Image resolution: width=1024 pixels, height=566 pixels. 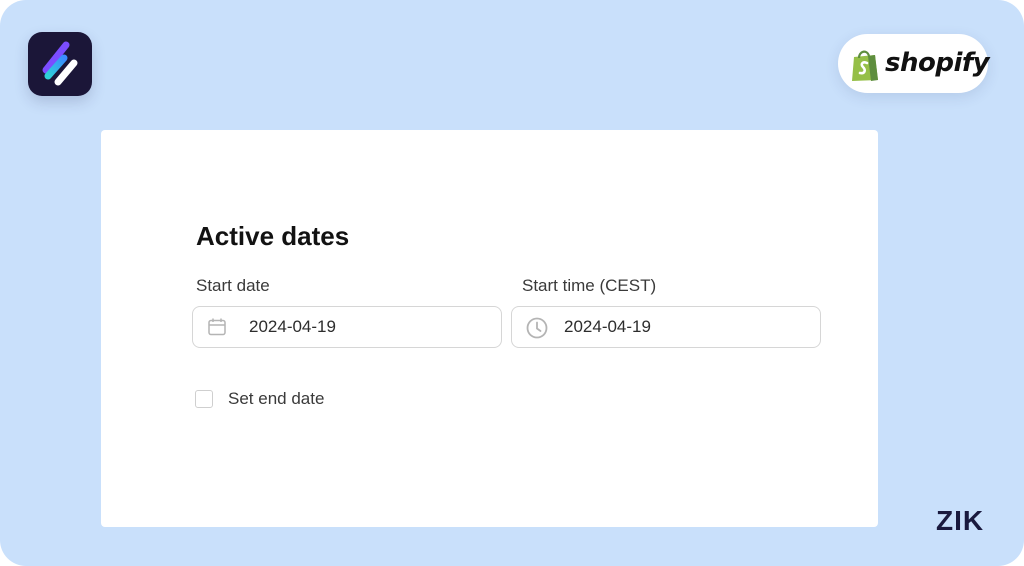 I want to click on app-logo-icon, so click(x=60, y=63).